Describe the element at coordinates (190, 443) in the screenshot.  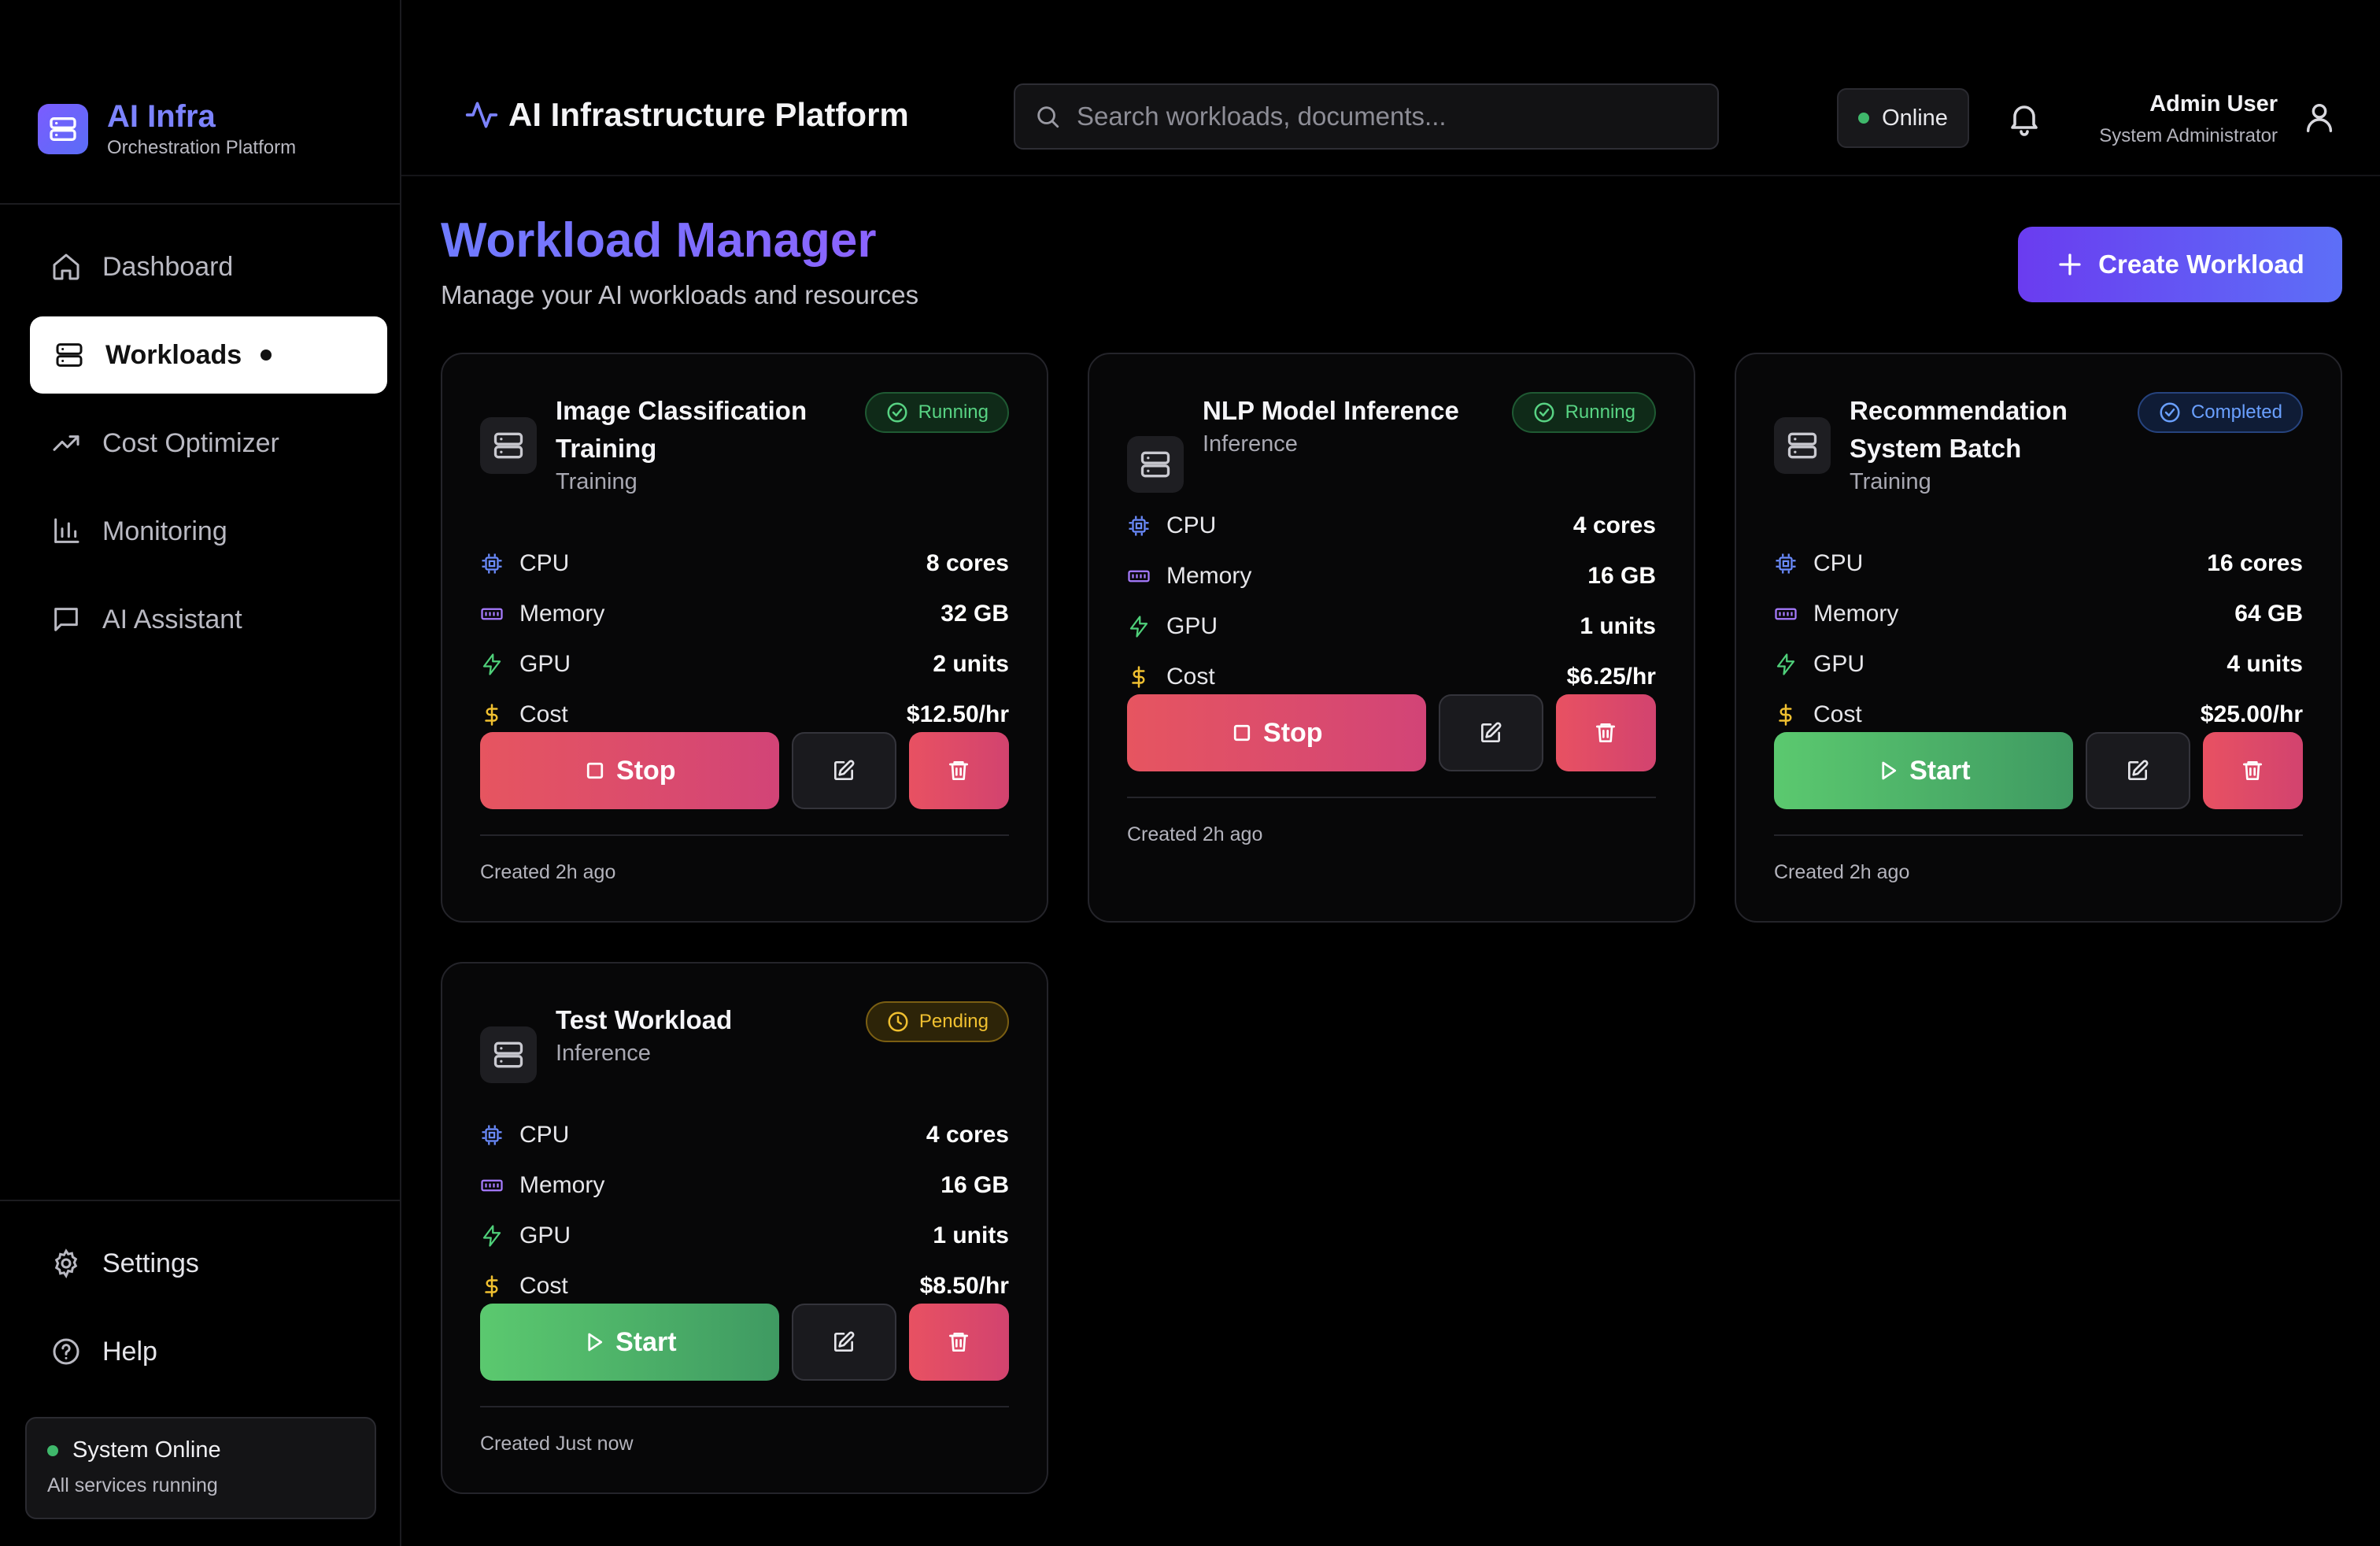
I see `sidebar-item-label: Cost Optimizer` at that location.